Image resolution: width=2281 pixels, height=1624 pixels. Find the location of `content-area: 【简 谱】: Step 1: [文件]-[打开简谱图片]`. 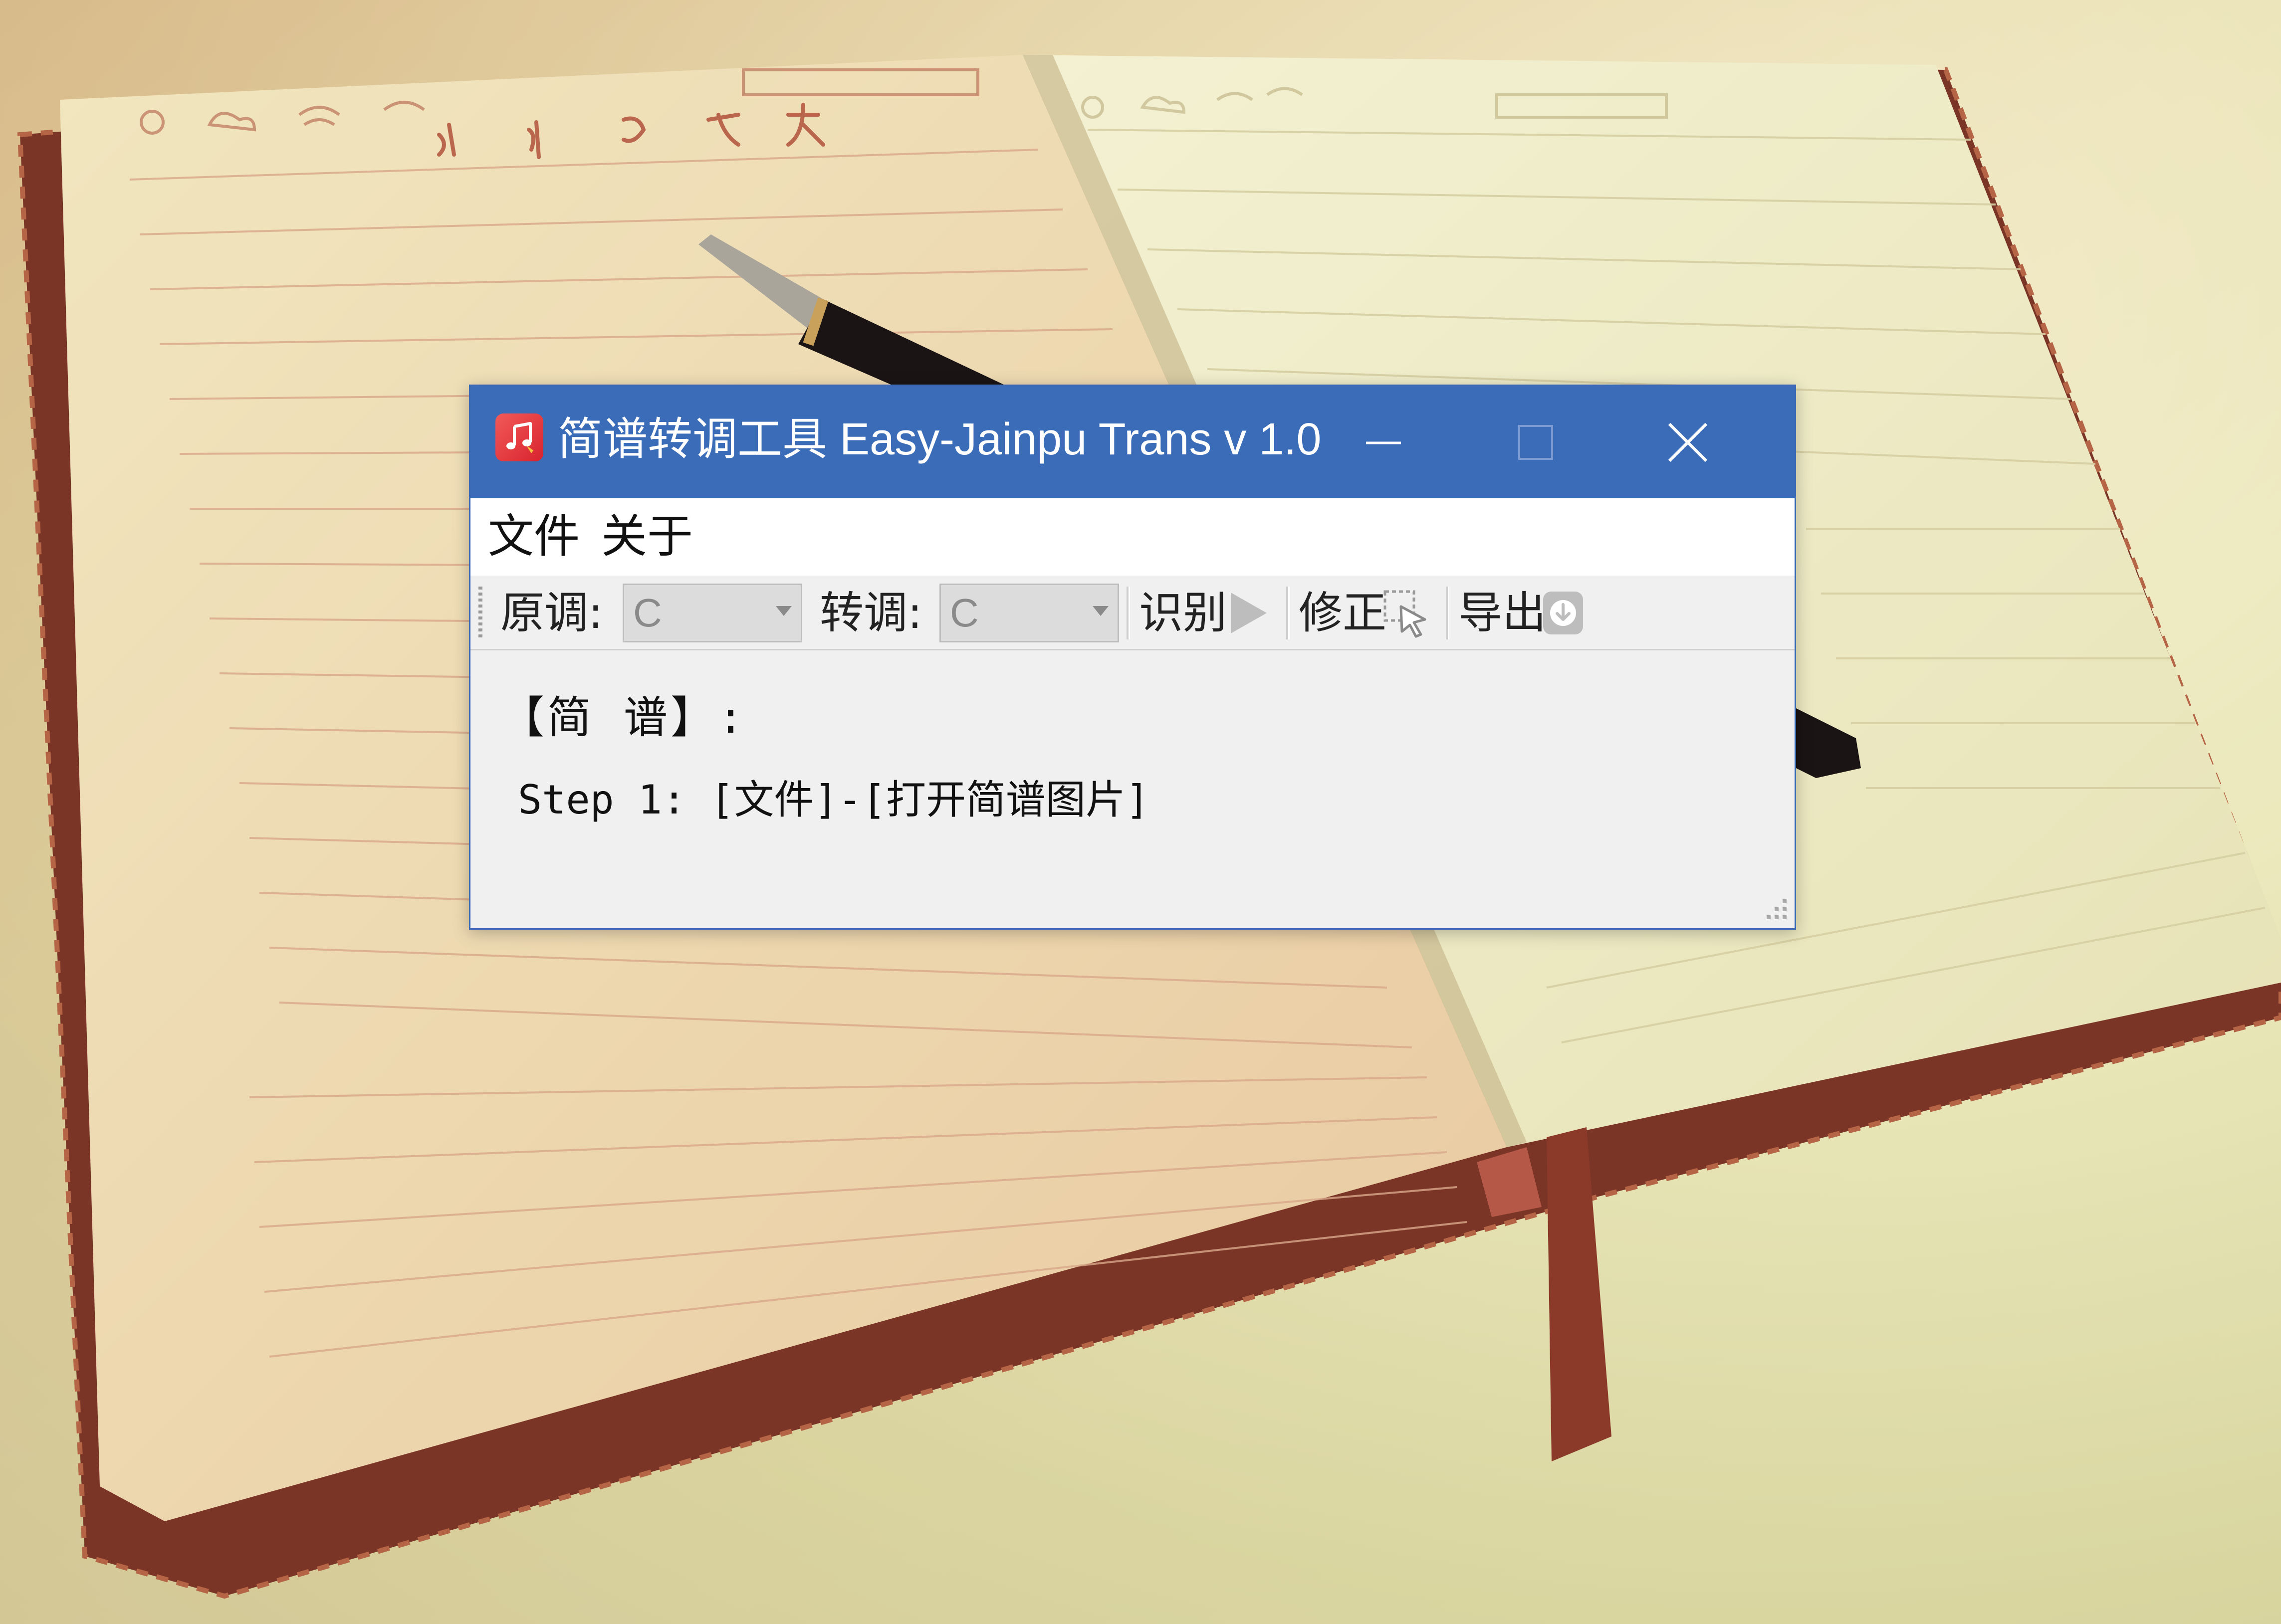

content-area: 【简 谱】: Step 1: [文件]-[打开简谱图片] is located at coordinates (1133, 789).